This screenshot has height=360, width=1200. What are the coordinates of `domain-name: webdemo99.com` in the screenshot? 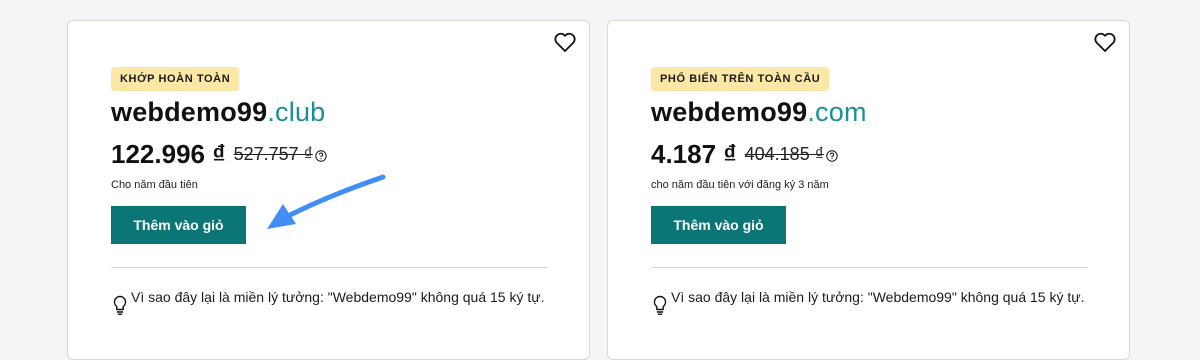 It's located at (759, 112).